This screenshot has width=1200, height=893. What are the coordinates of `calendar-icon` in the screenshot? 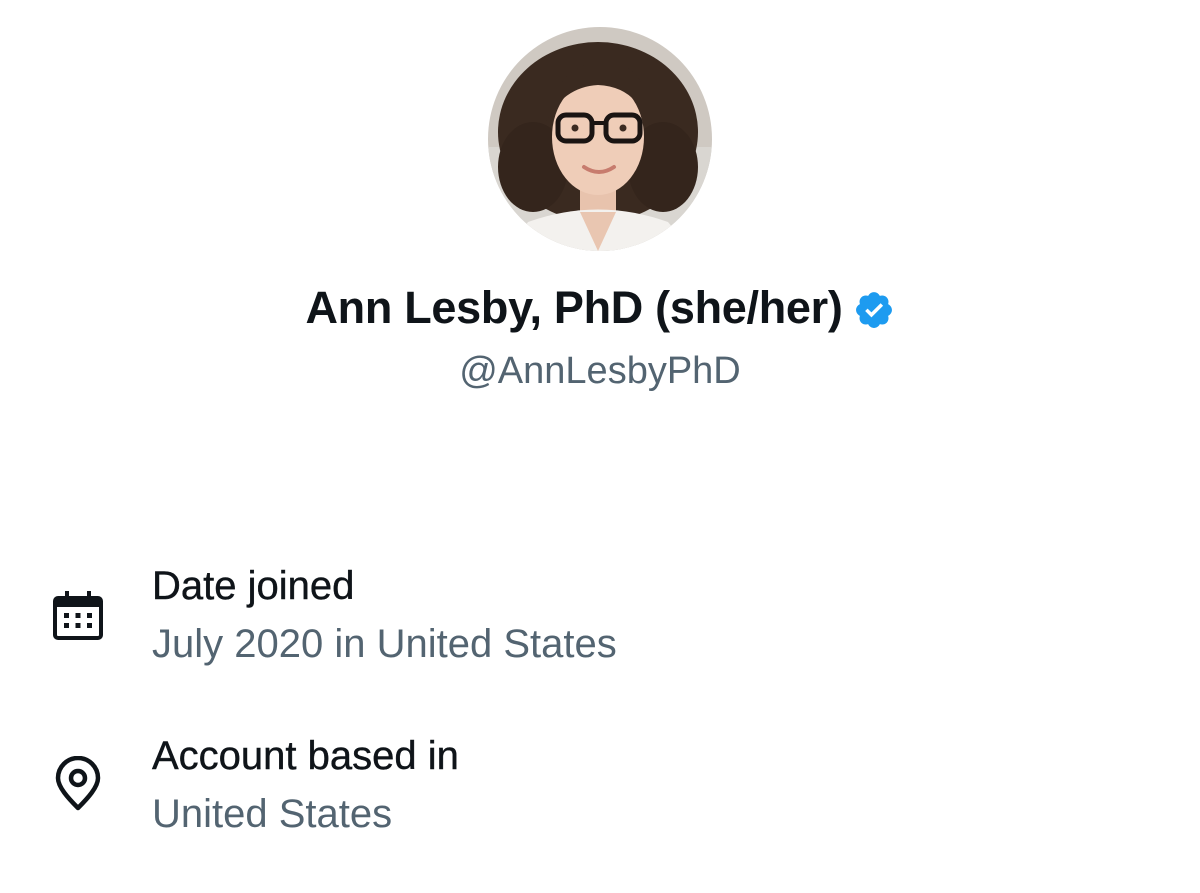 It's located at (78, 616).